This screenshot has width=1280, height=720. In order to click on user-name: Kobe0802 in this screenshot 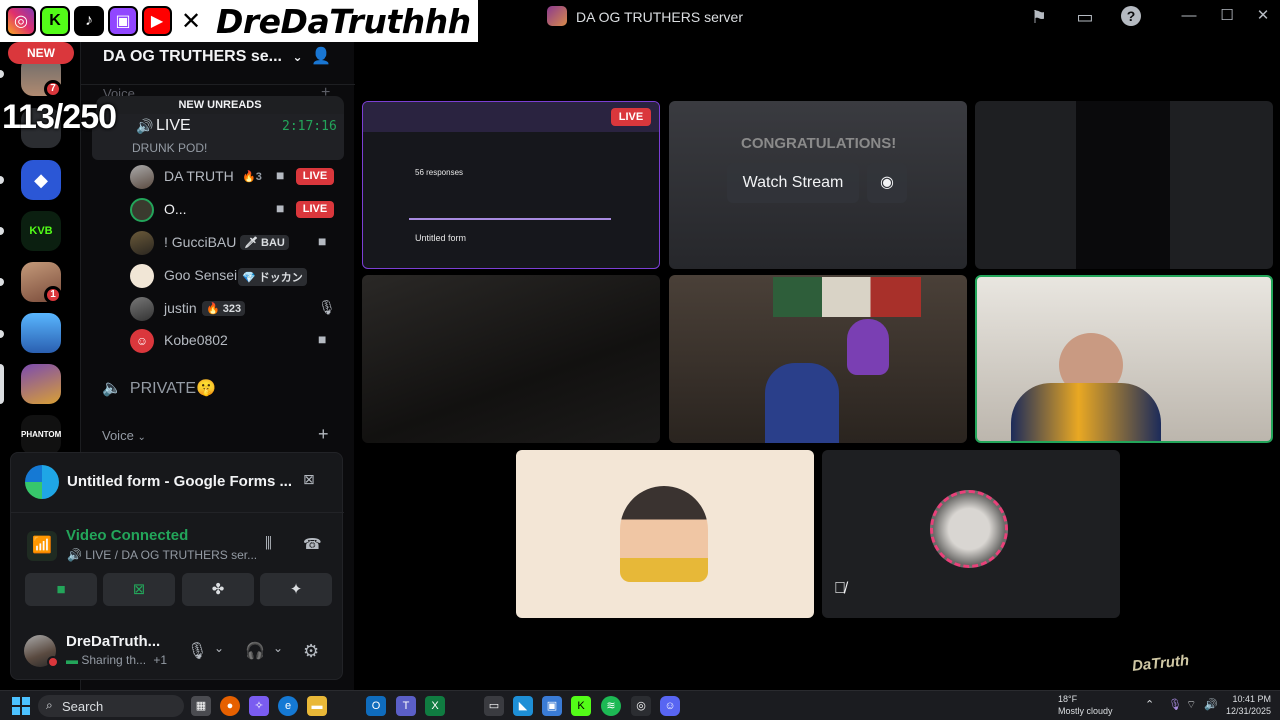, I will do `click(196, 340)`.